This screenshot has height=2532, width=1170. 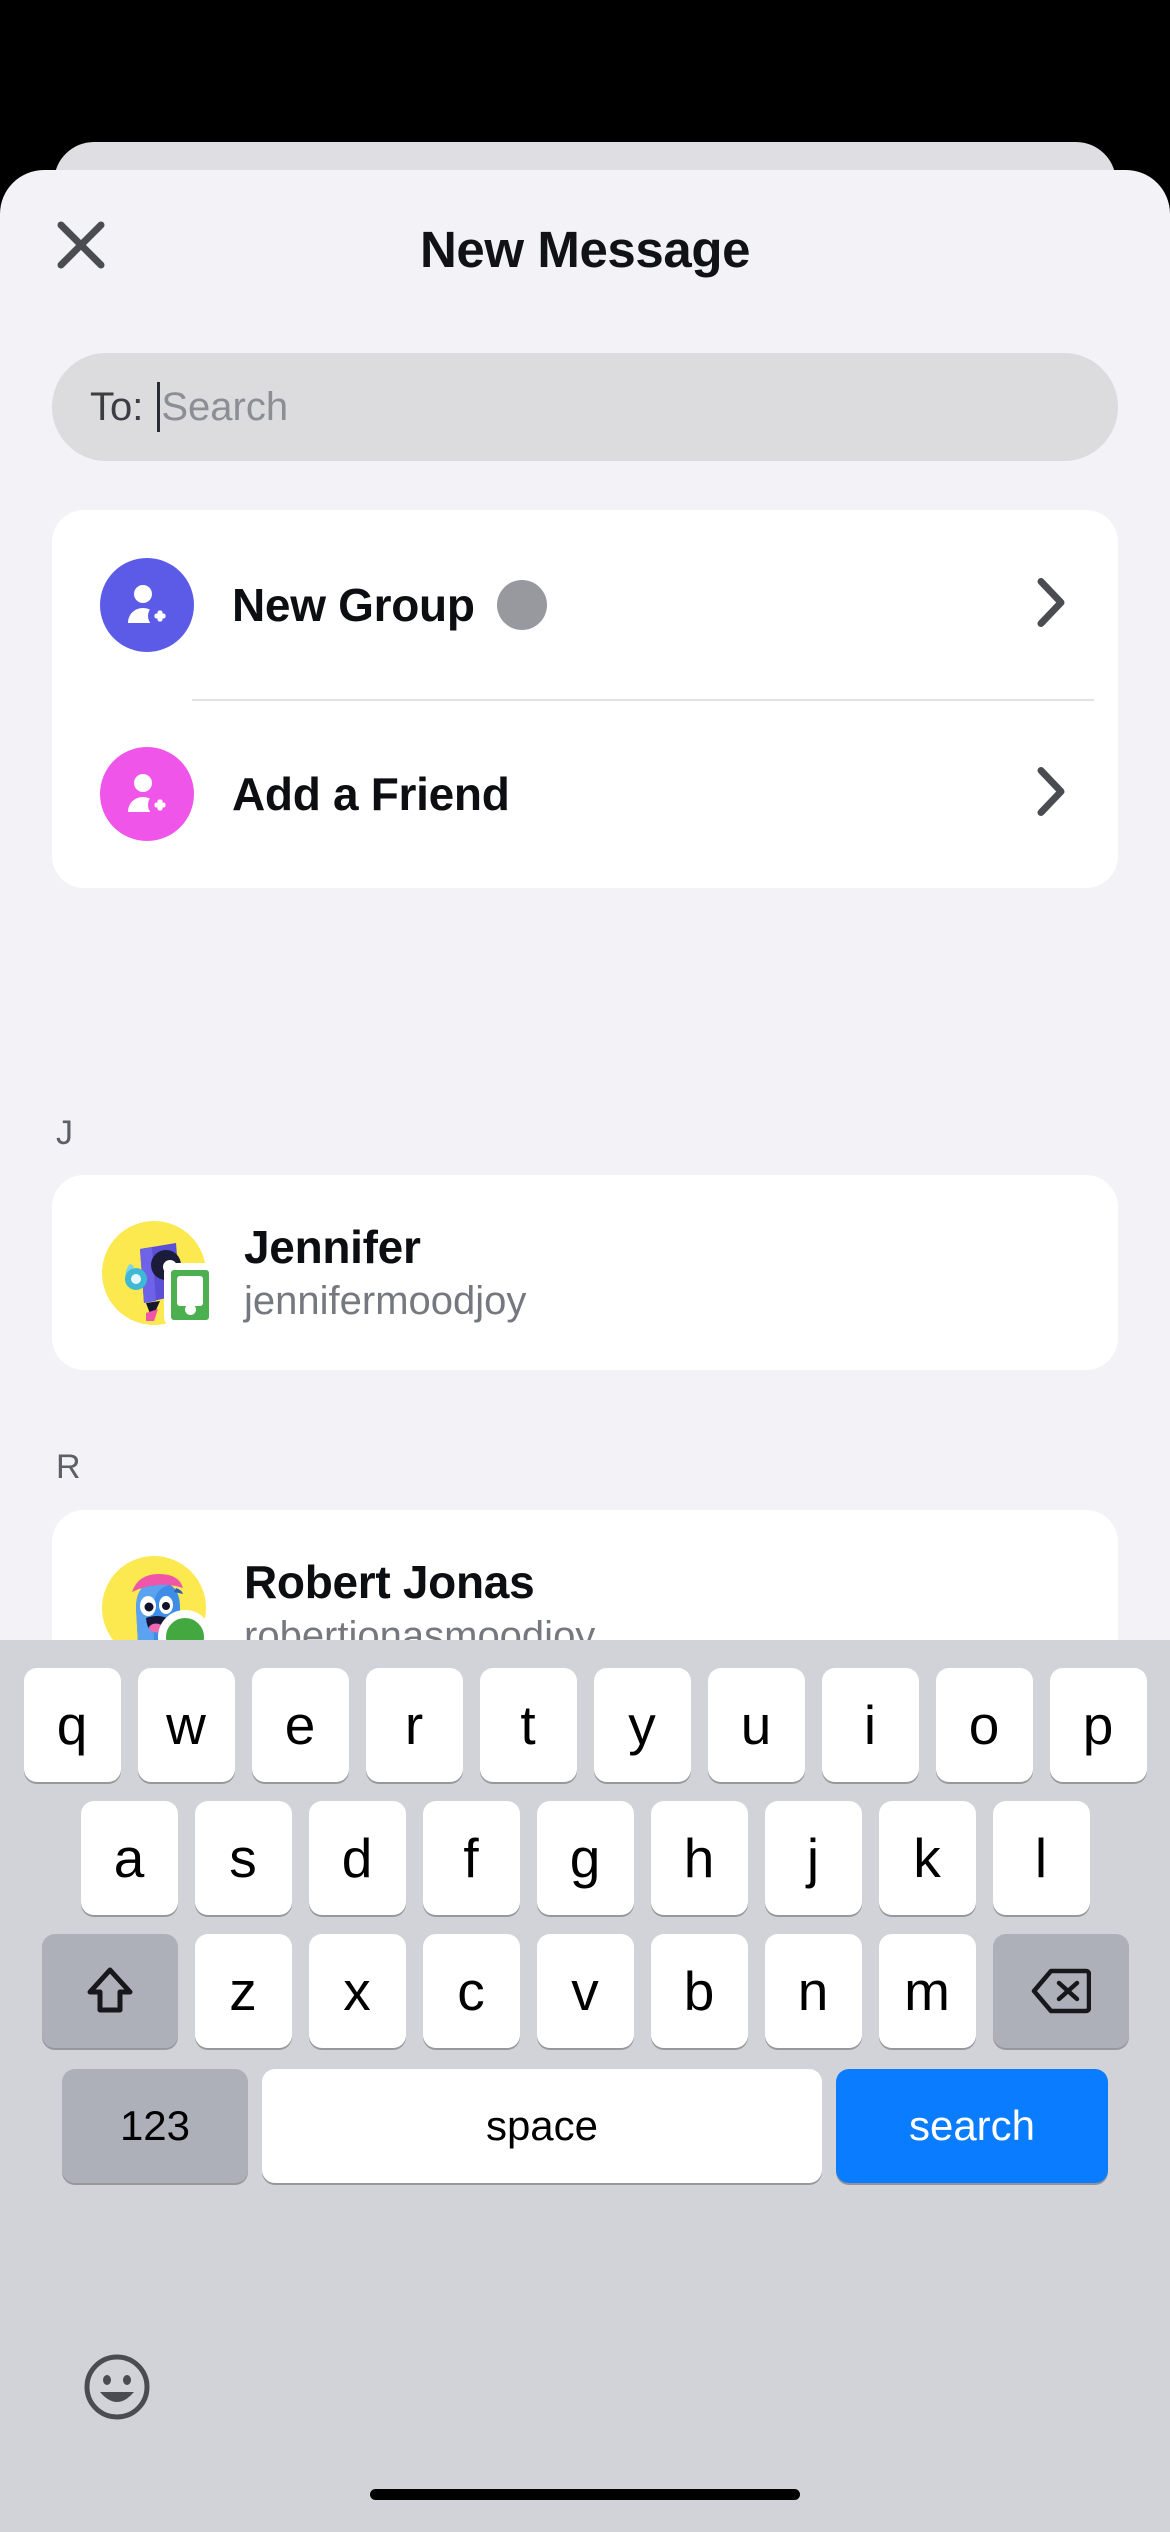 What do you see at coordinates (870, 1725) in the screenshot?
I see `key-i: i` at bounding box center [870, 1725].